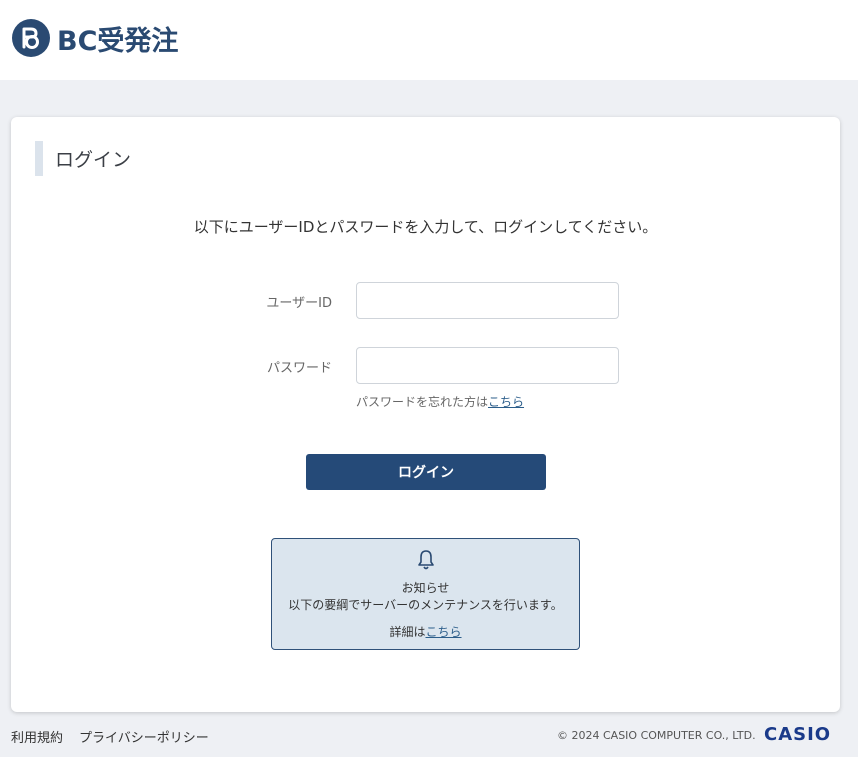 The height and width of the screenshot is (757, 858). I want to click on notice-details-text: 詳細は, so click(407, 632).